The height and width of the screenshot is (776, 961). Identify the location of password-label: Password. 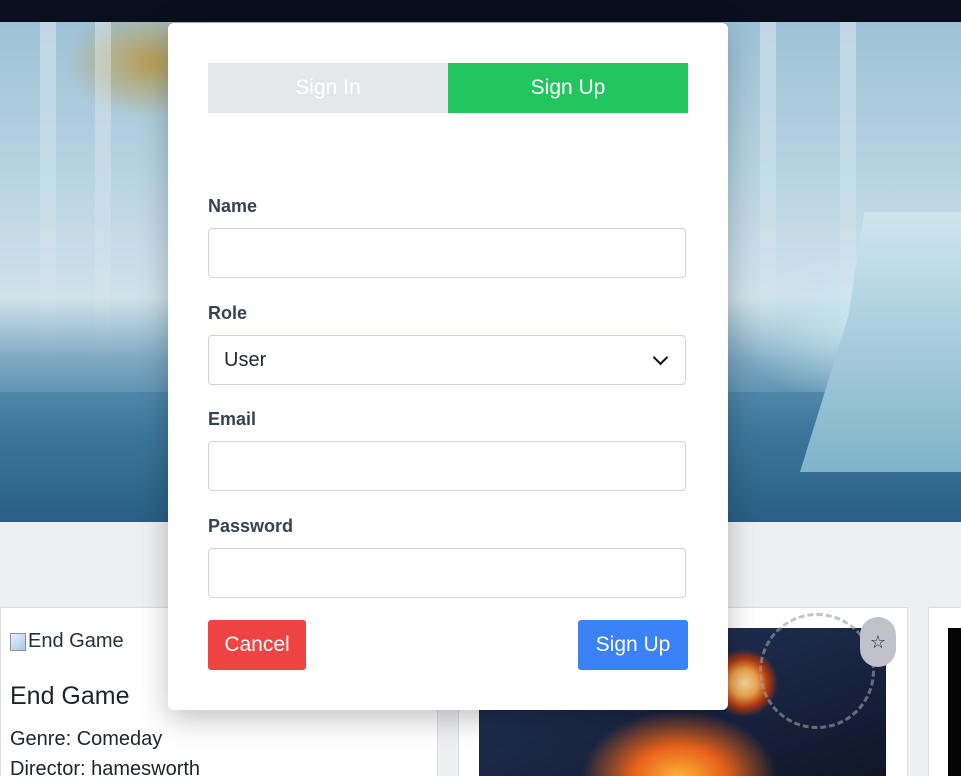
(251, 526).